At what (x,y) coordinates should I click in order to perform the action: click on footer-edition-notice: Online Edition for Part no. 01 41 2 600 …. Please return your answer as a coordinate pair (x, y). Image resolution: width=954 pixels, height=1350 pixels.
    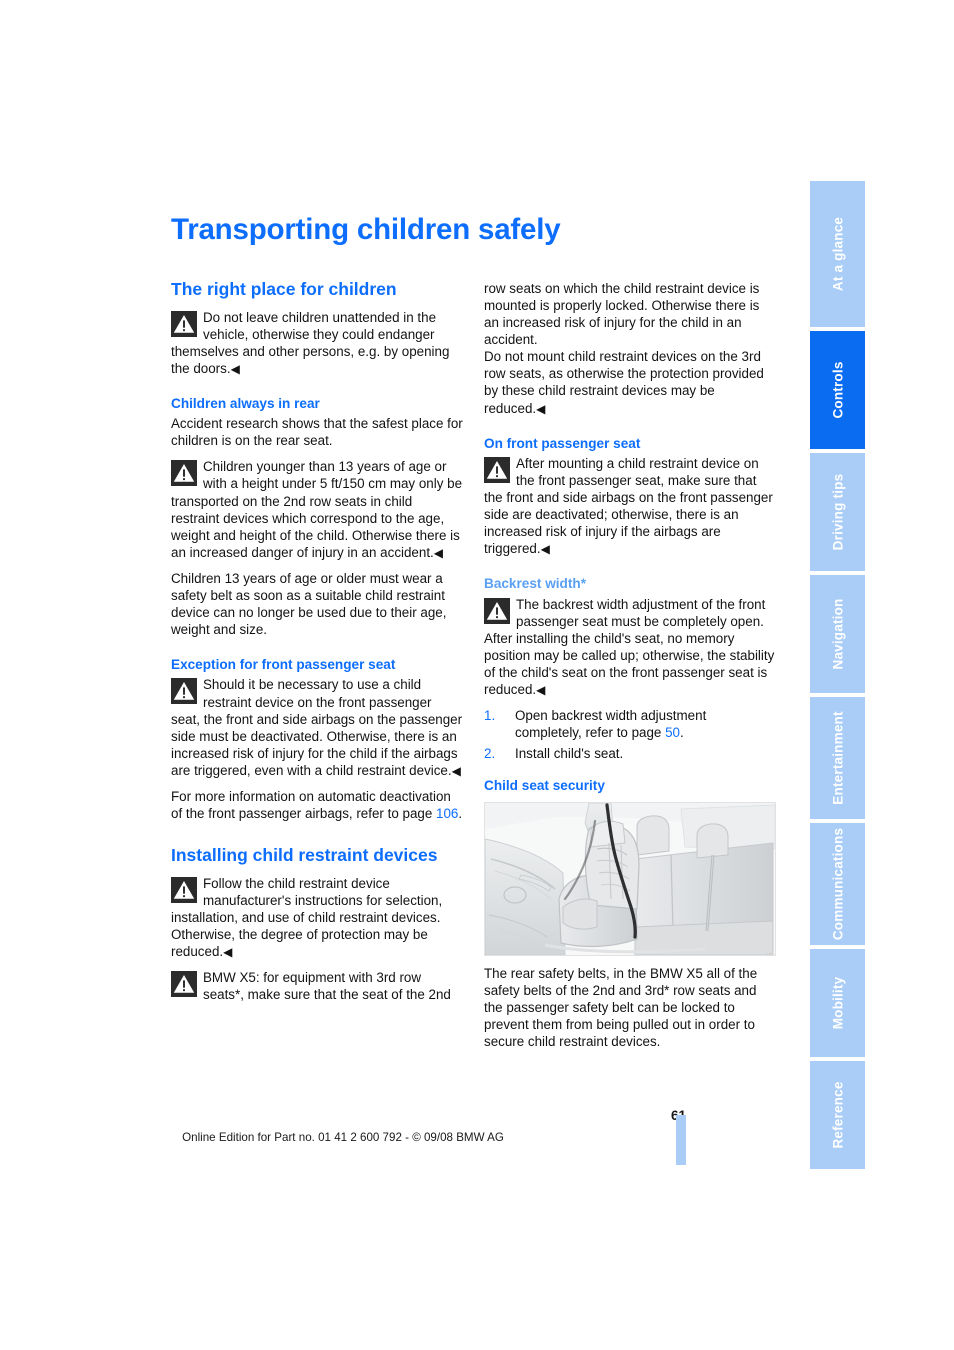
    Looking at the image, I should click on (343, 1137).